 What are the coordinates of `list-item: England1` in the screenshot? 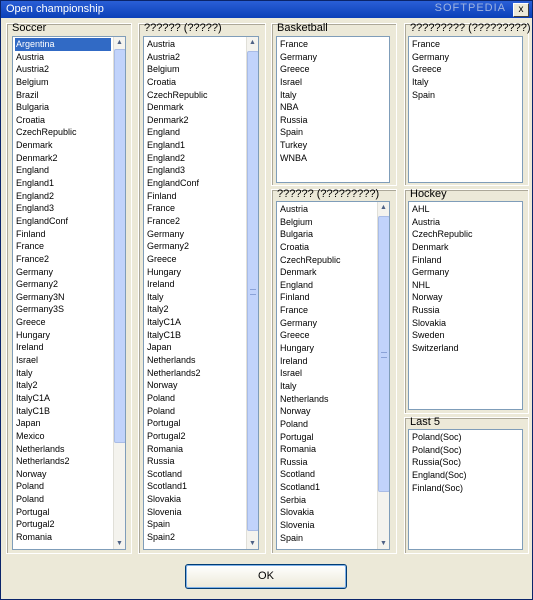 It's located at (70, 183).